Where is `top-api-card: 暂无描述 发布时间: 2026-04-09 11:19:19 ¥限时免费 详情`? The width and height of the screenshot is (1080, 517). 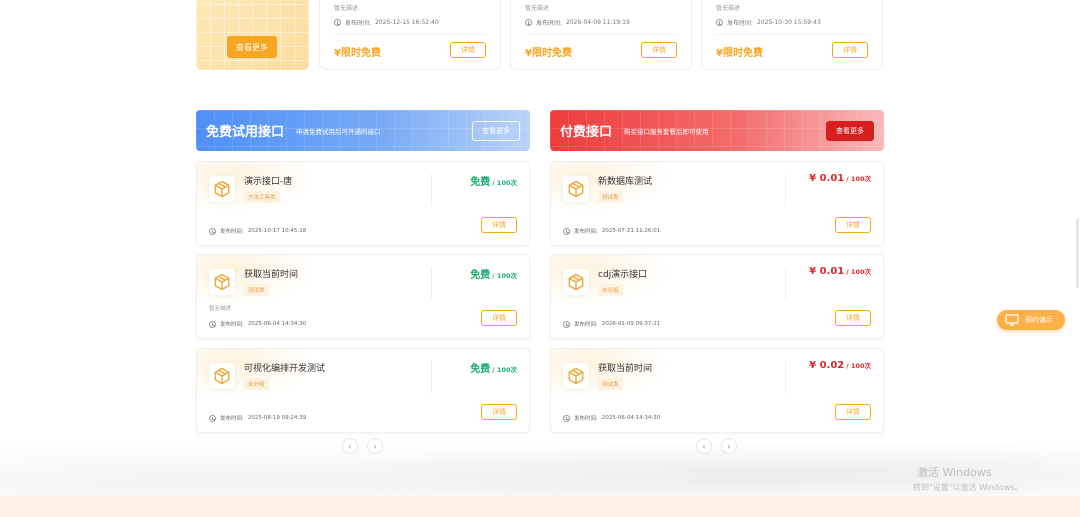 top-api-card: 暂无描述 发布时间: 2026-04-09 11:19:19 ¥限时免费 详情 is located at coordinates (601, 35).